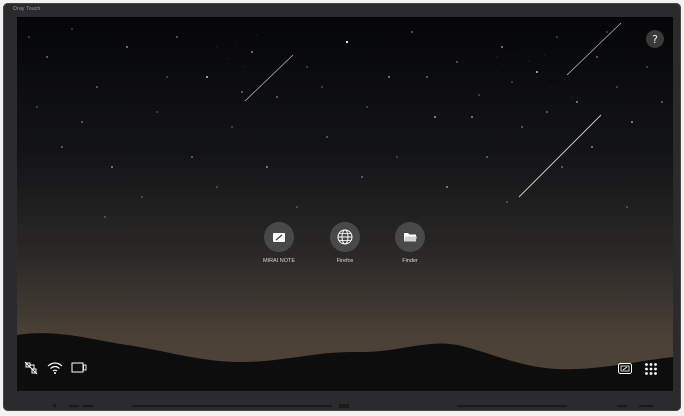 The width and height of the screenshot is (684, 416). What do you see at coordinates (279, 261) in the screenshot?
I see `app-label: MIRAI NOTE` at bounding box center [279, 261].